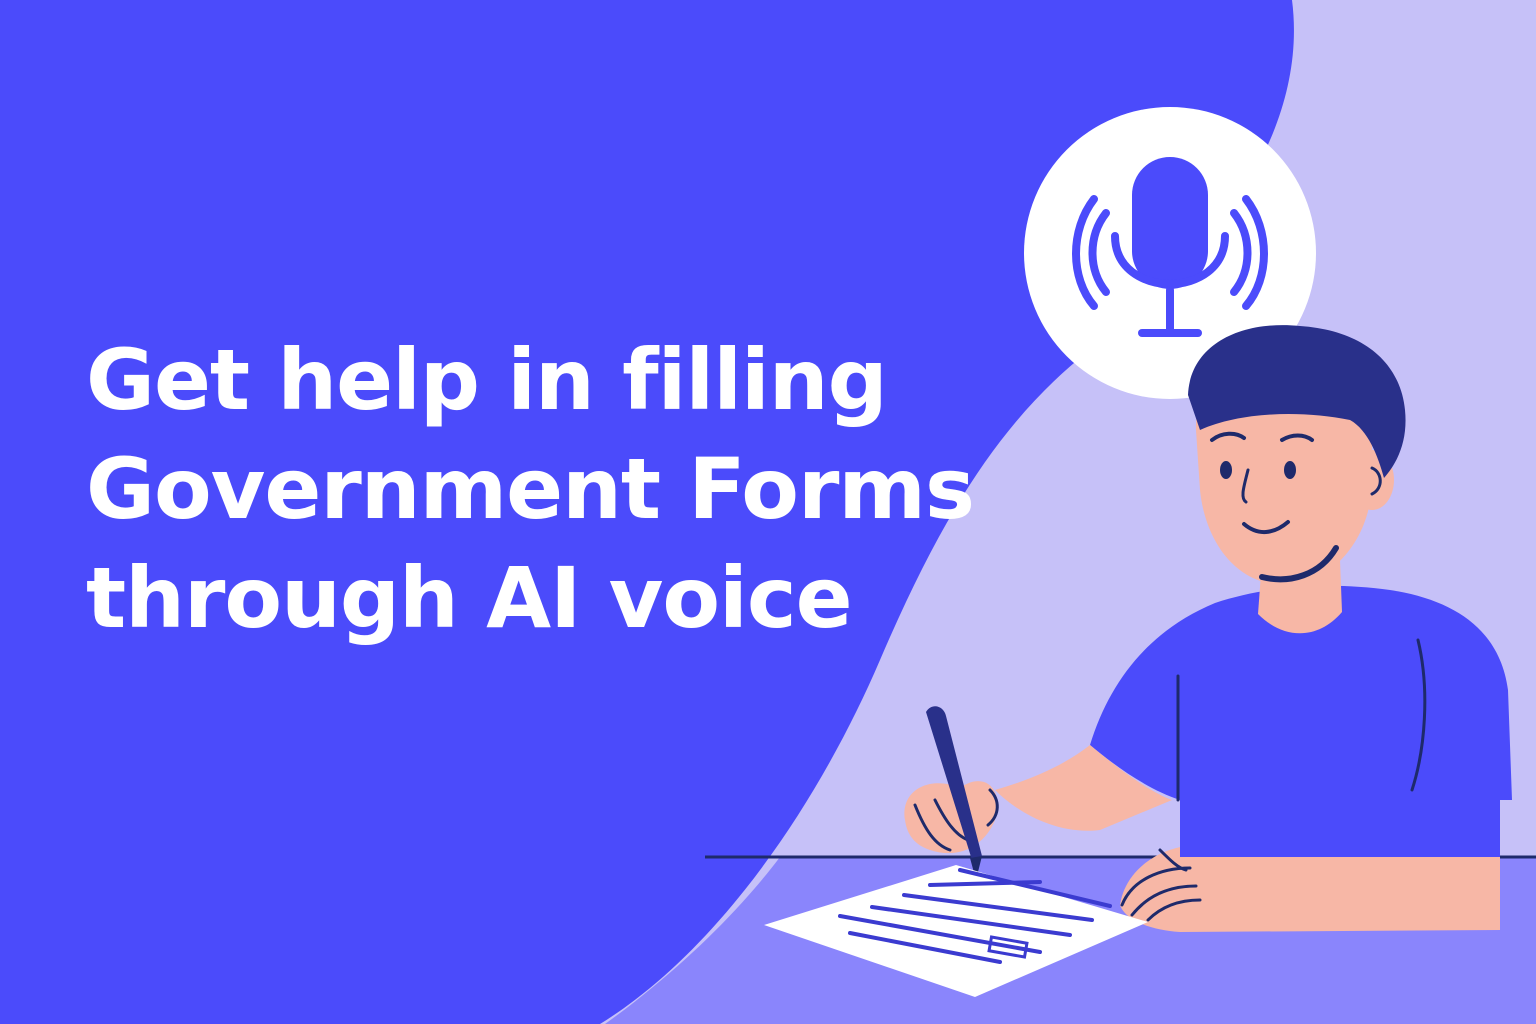  I want to click on headline-line-2: Government Forms, so click(530, 489).